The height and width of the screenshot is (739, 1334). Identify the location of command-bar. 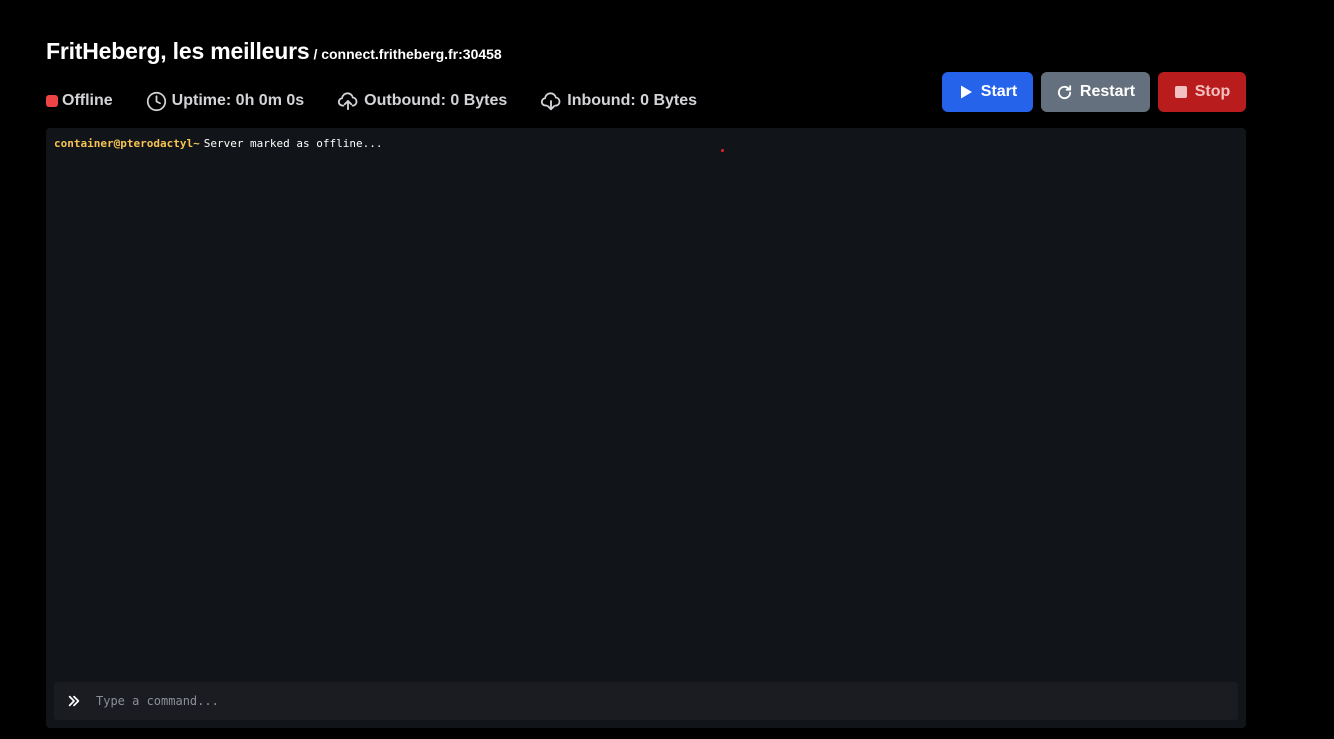
(646, 701).